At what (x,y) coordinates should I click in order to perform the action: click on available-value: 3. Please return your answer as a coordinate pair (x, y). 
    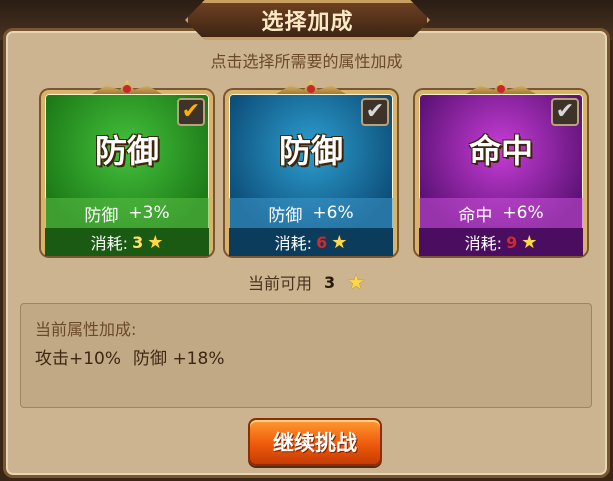
    Looking at the image, I should click on (329, 282).